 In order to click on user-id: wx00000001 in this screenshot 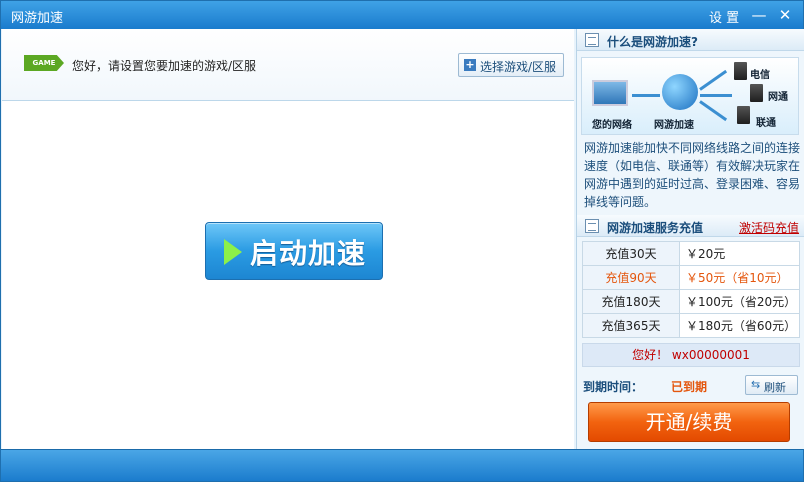, I will do `click(710, 355)`.